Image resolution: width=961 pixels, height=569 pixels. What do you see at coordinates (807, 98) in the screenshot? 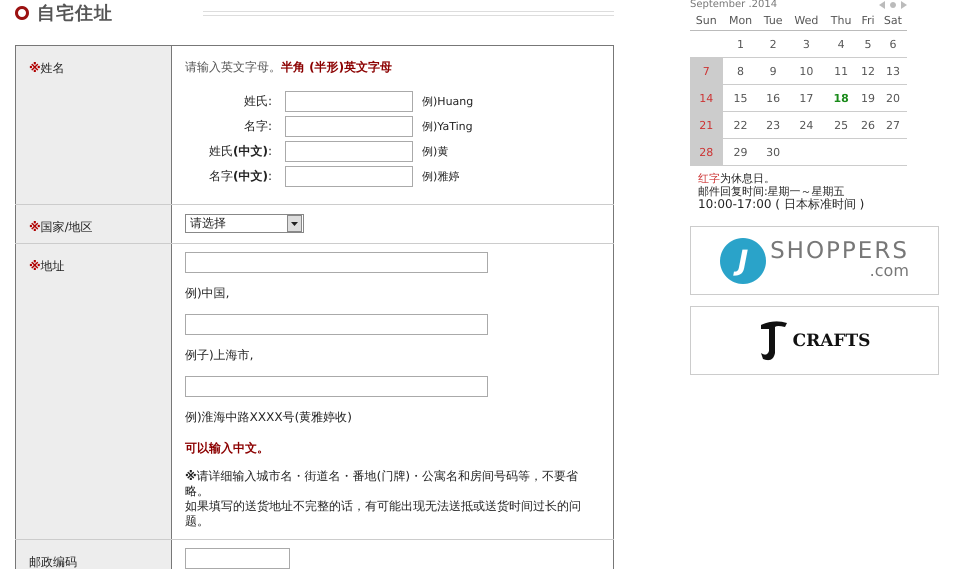
I see `calendar-day: 17` at bounding box center [807, 98].